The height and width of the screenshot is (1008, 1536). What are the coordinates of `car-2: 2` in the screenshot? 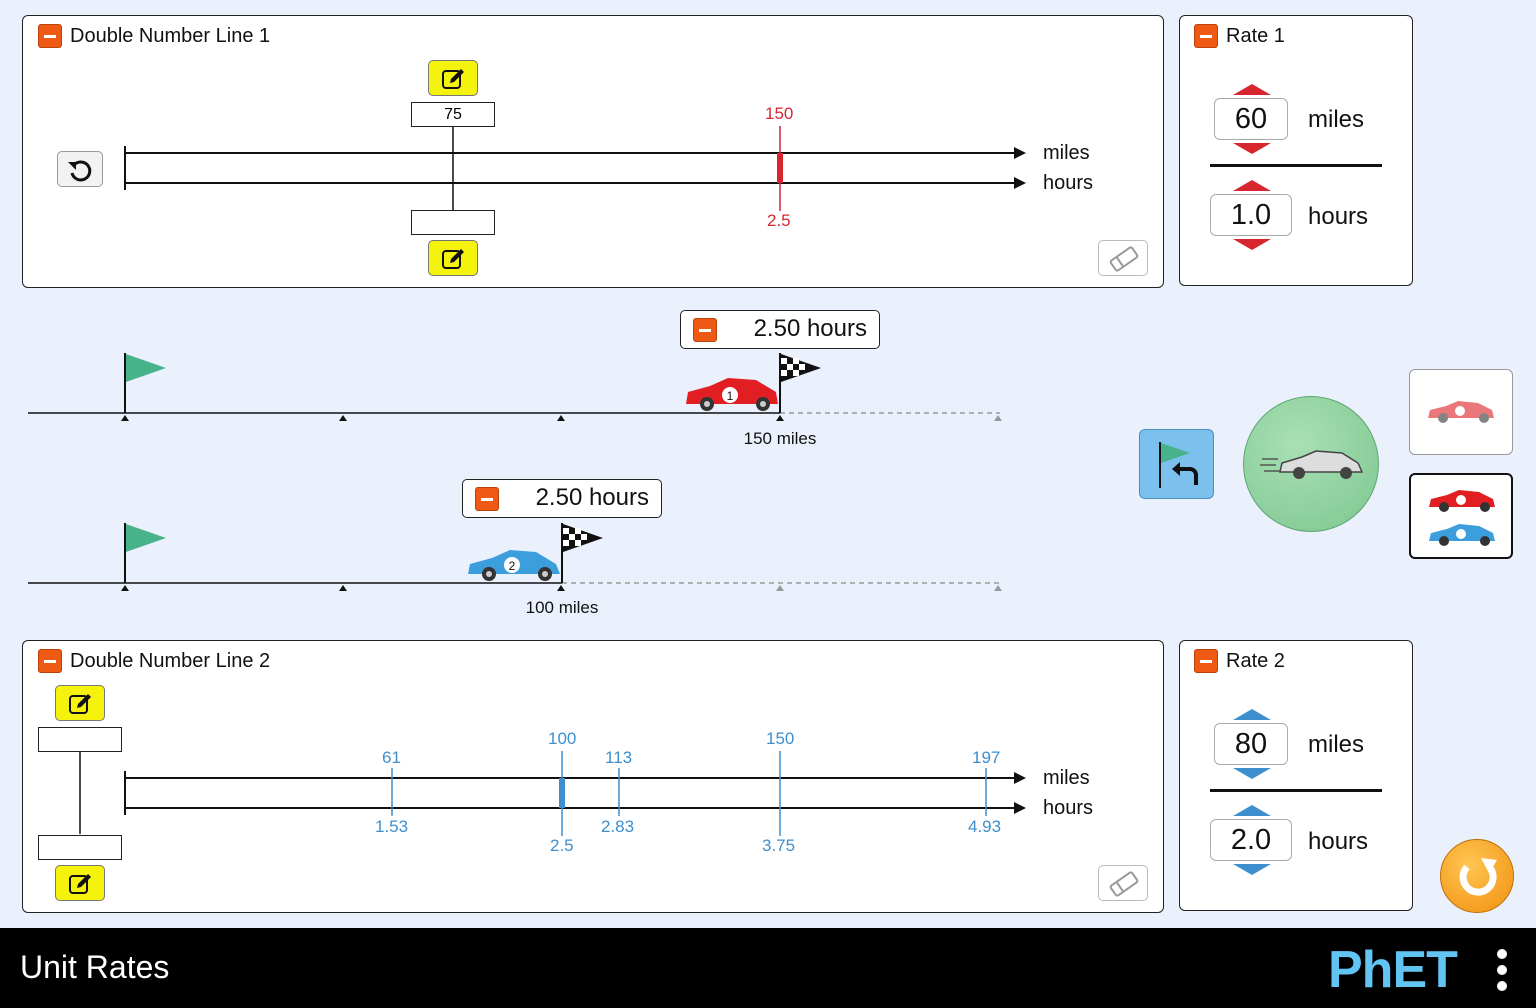 It's located at (514, 565).